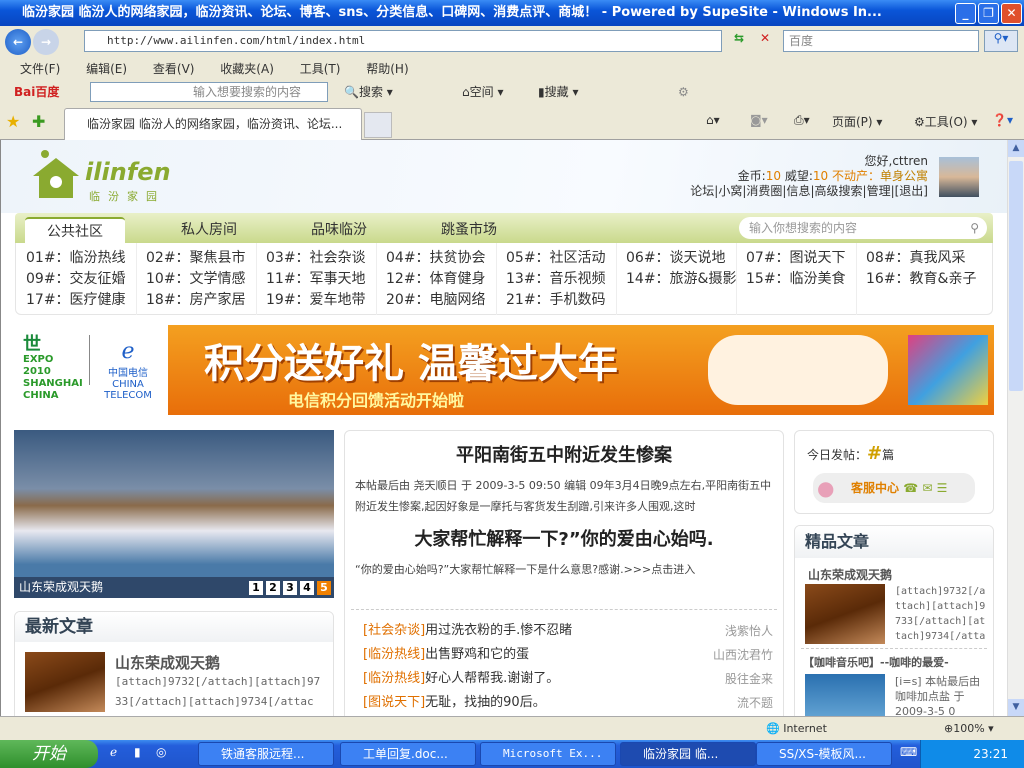 Image resolution: width=1024 pixels, height=768 pixels. What do you see at coordinates (556, 279) in the screenshot?
I see `forum-link: 13#：音乐视频` at bounding box center [556, 279].